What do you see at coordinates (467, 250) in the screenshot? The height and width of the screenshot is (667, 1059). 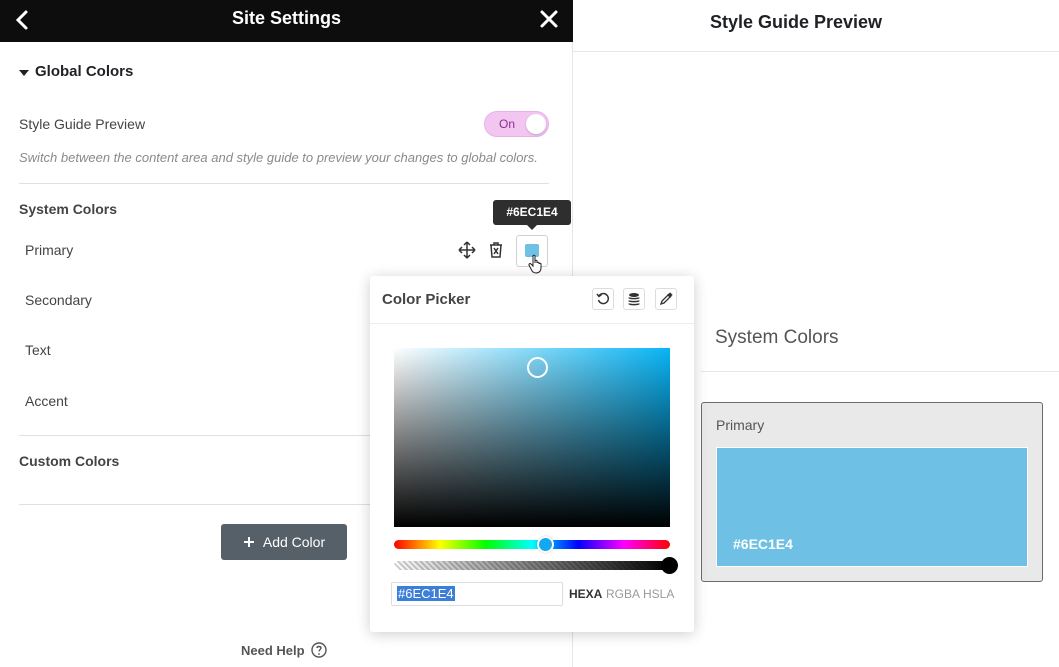 I see `move-icon` at bounding box center [467, 250].